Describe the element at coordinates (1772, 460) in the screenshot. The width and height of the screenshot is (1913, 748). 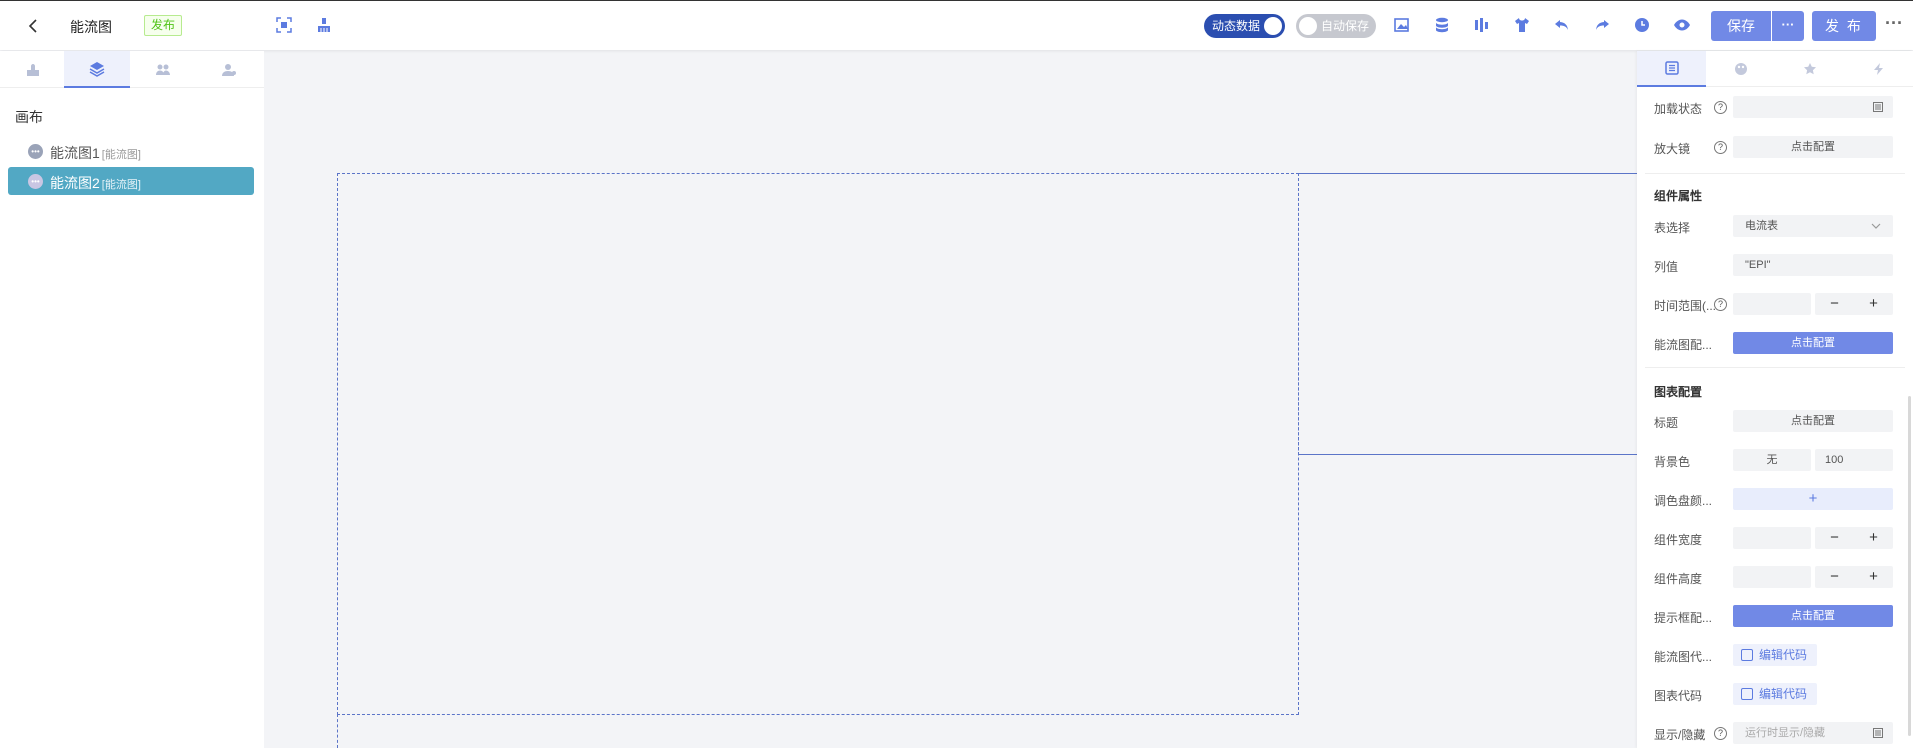
I see `bg-color-picker: 无` at that location.